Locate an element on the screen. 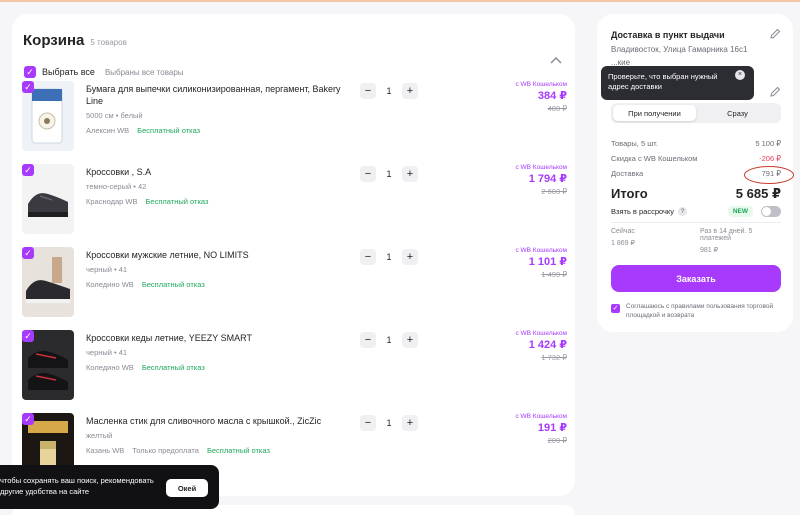 This screenshot has width=800, height=515. price-block: с WB Кошельком 1 101 ₽ 1 499 ₽ is located at coordinates (541, 263).